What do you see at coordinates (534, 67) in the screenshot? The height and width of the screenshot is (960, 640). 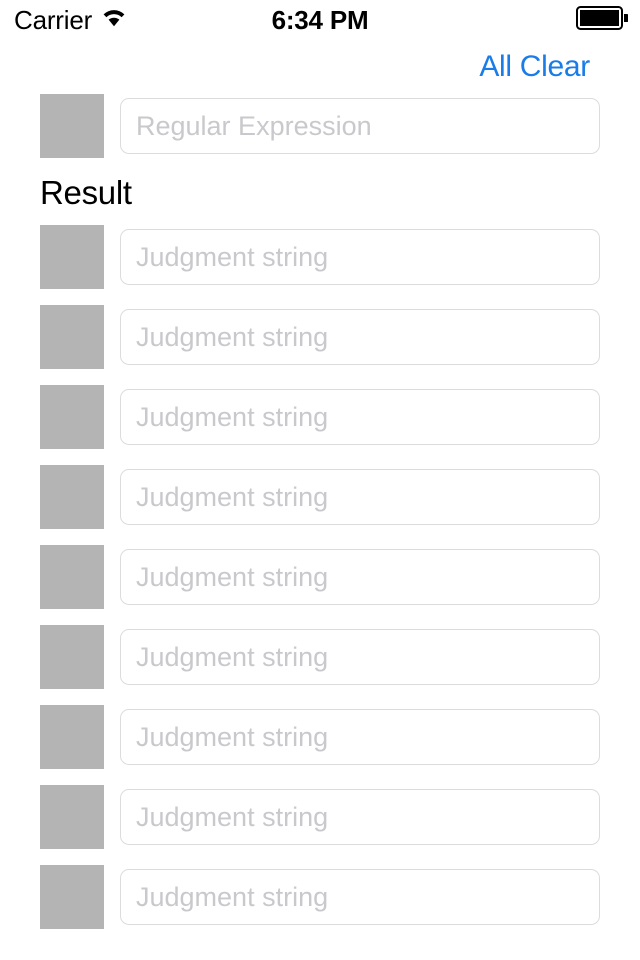 I see `all-clear-button: All Clear` at bounding box center [534, 67].